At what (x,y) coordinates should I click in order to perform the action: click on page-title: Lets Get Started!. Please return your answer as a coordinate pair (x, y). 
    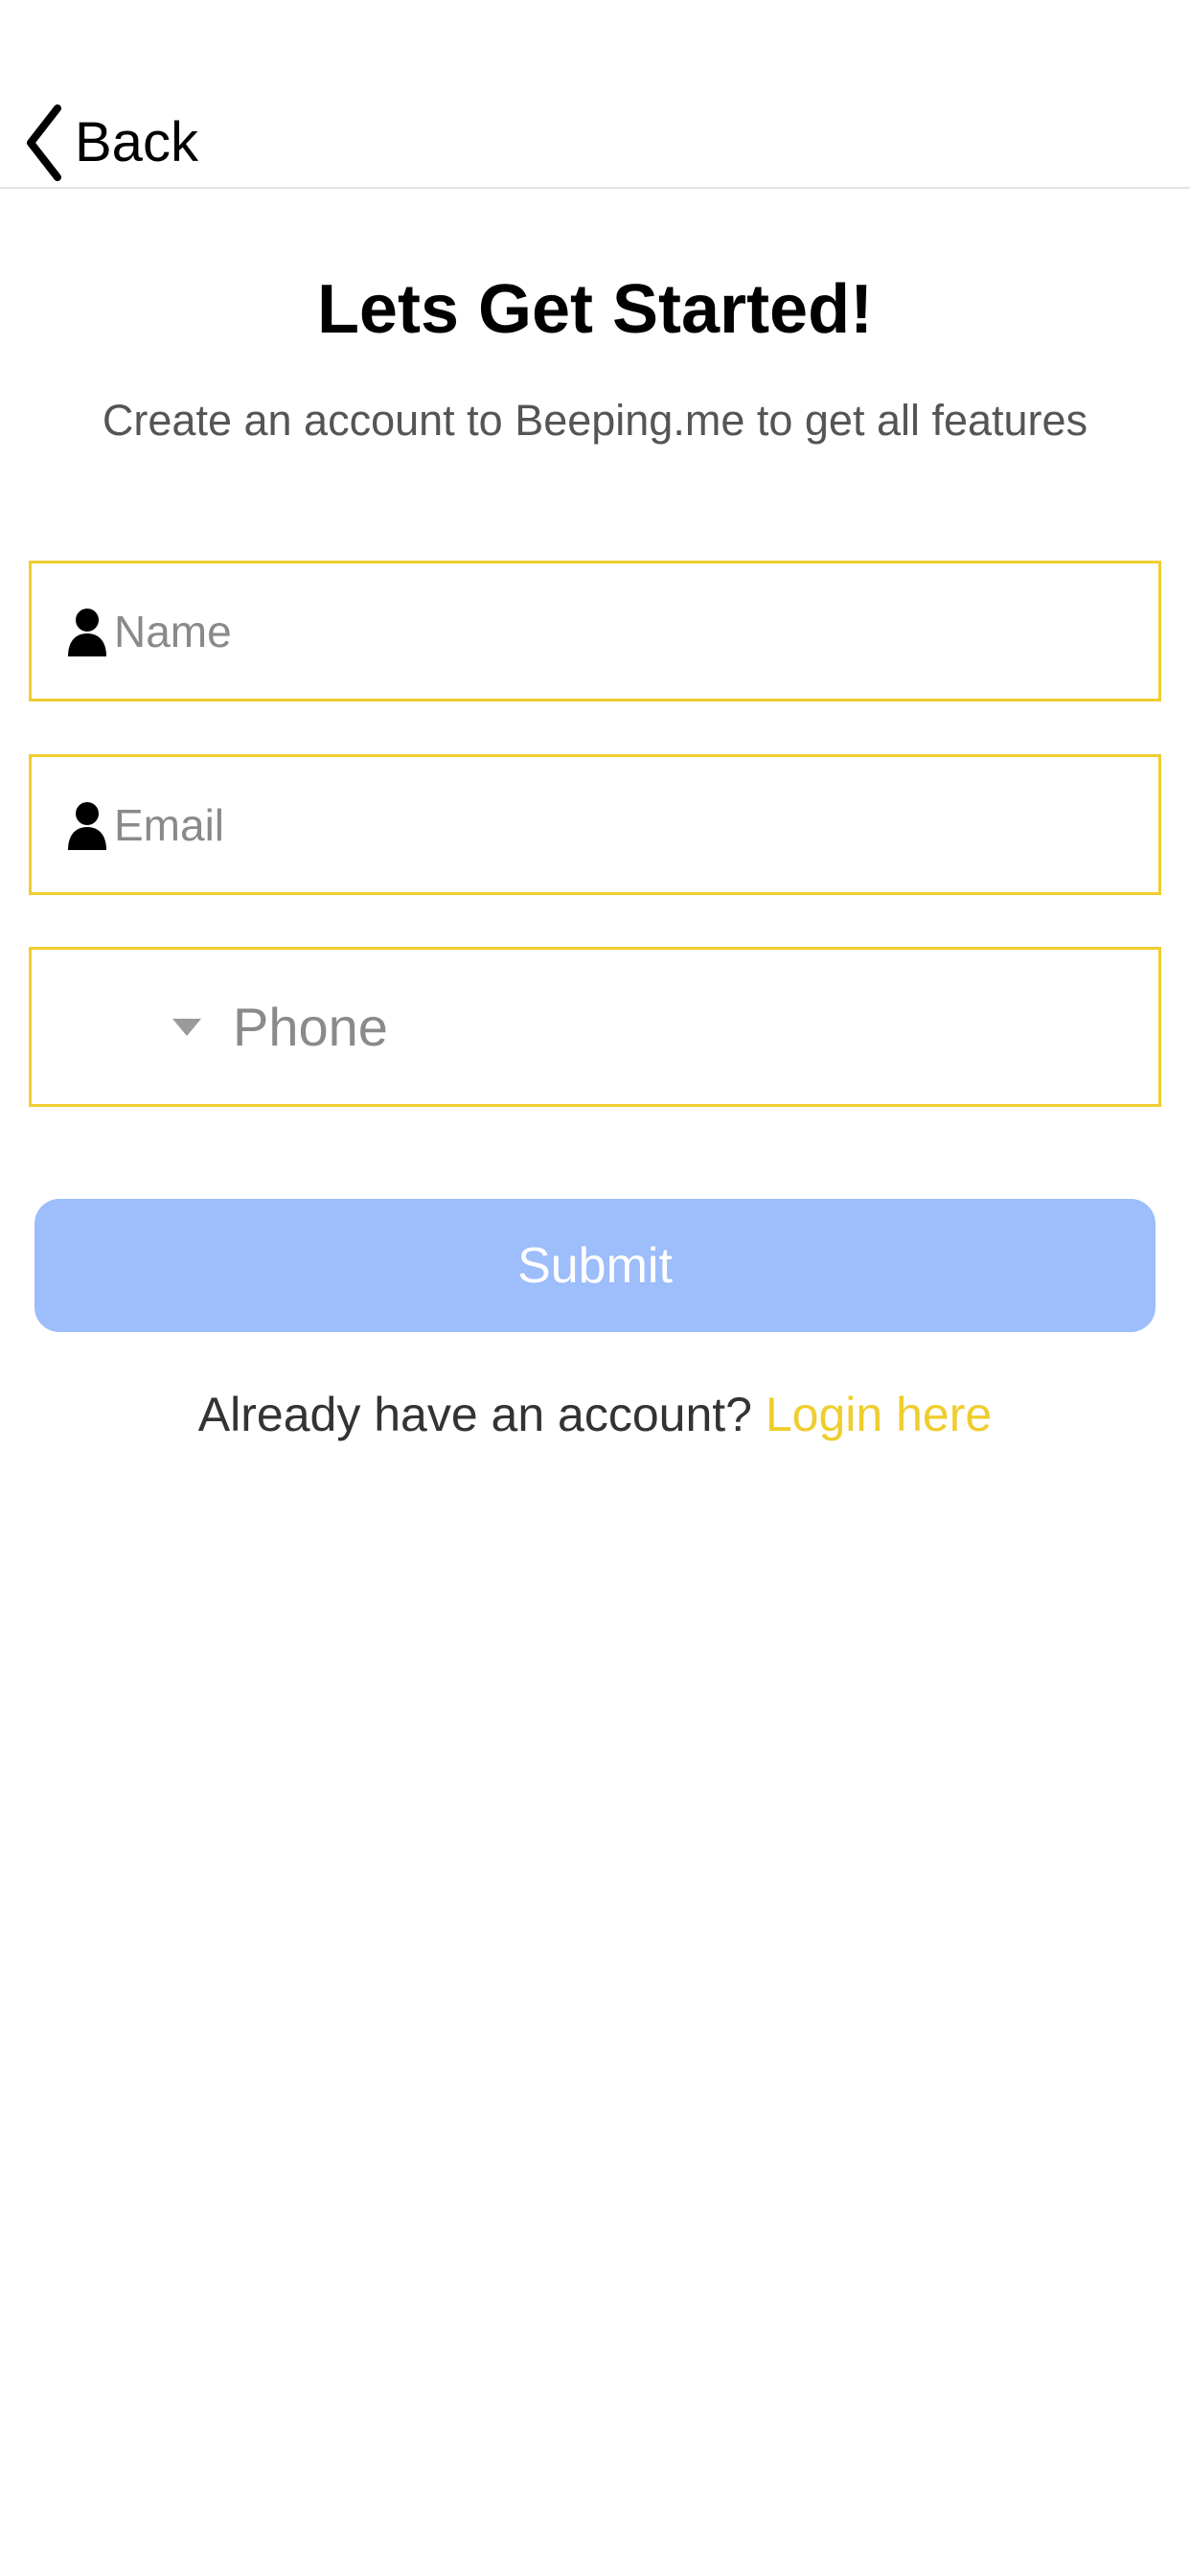
    Looking at the image, I should click on (595, 309).